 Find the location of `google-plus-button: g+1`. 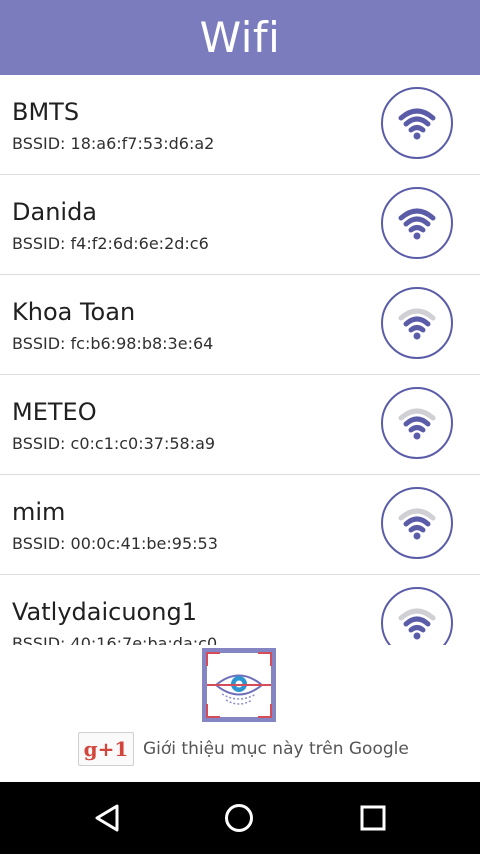

google-plus-button: g+1 is located at coordinates (106, 749).